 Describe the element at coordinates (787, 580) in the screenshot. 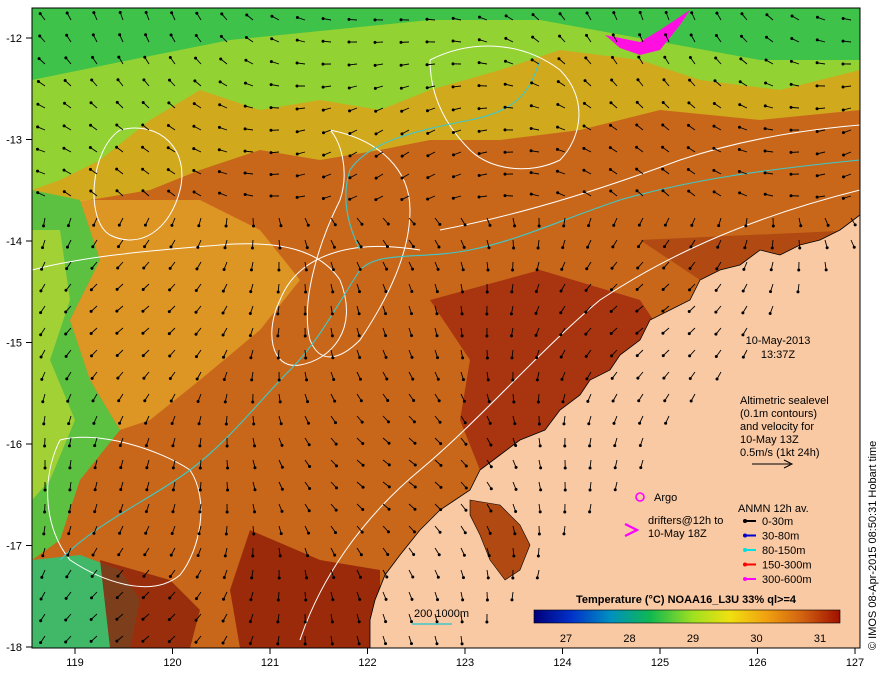

I see `anmn-legend-label: 300-600m` at that location.